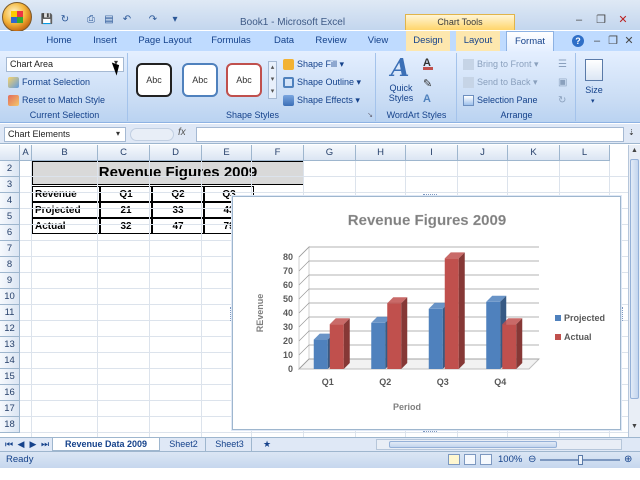  I want to click on tab-format: Format, so click(530, 41).